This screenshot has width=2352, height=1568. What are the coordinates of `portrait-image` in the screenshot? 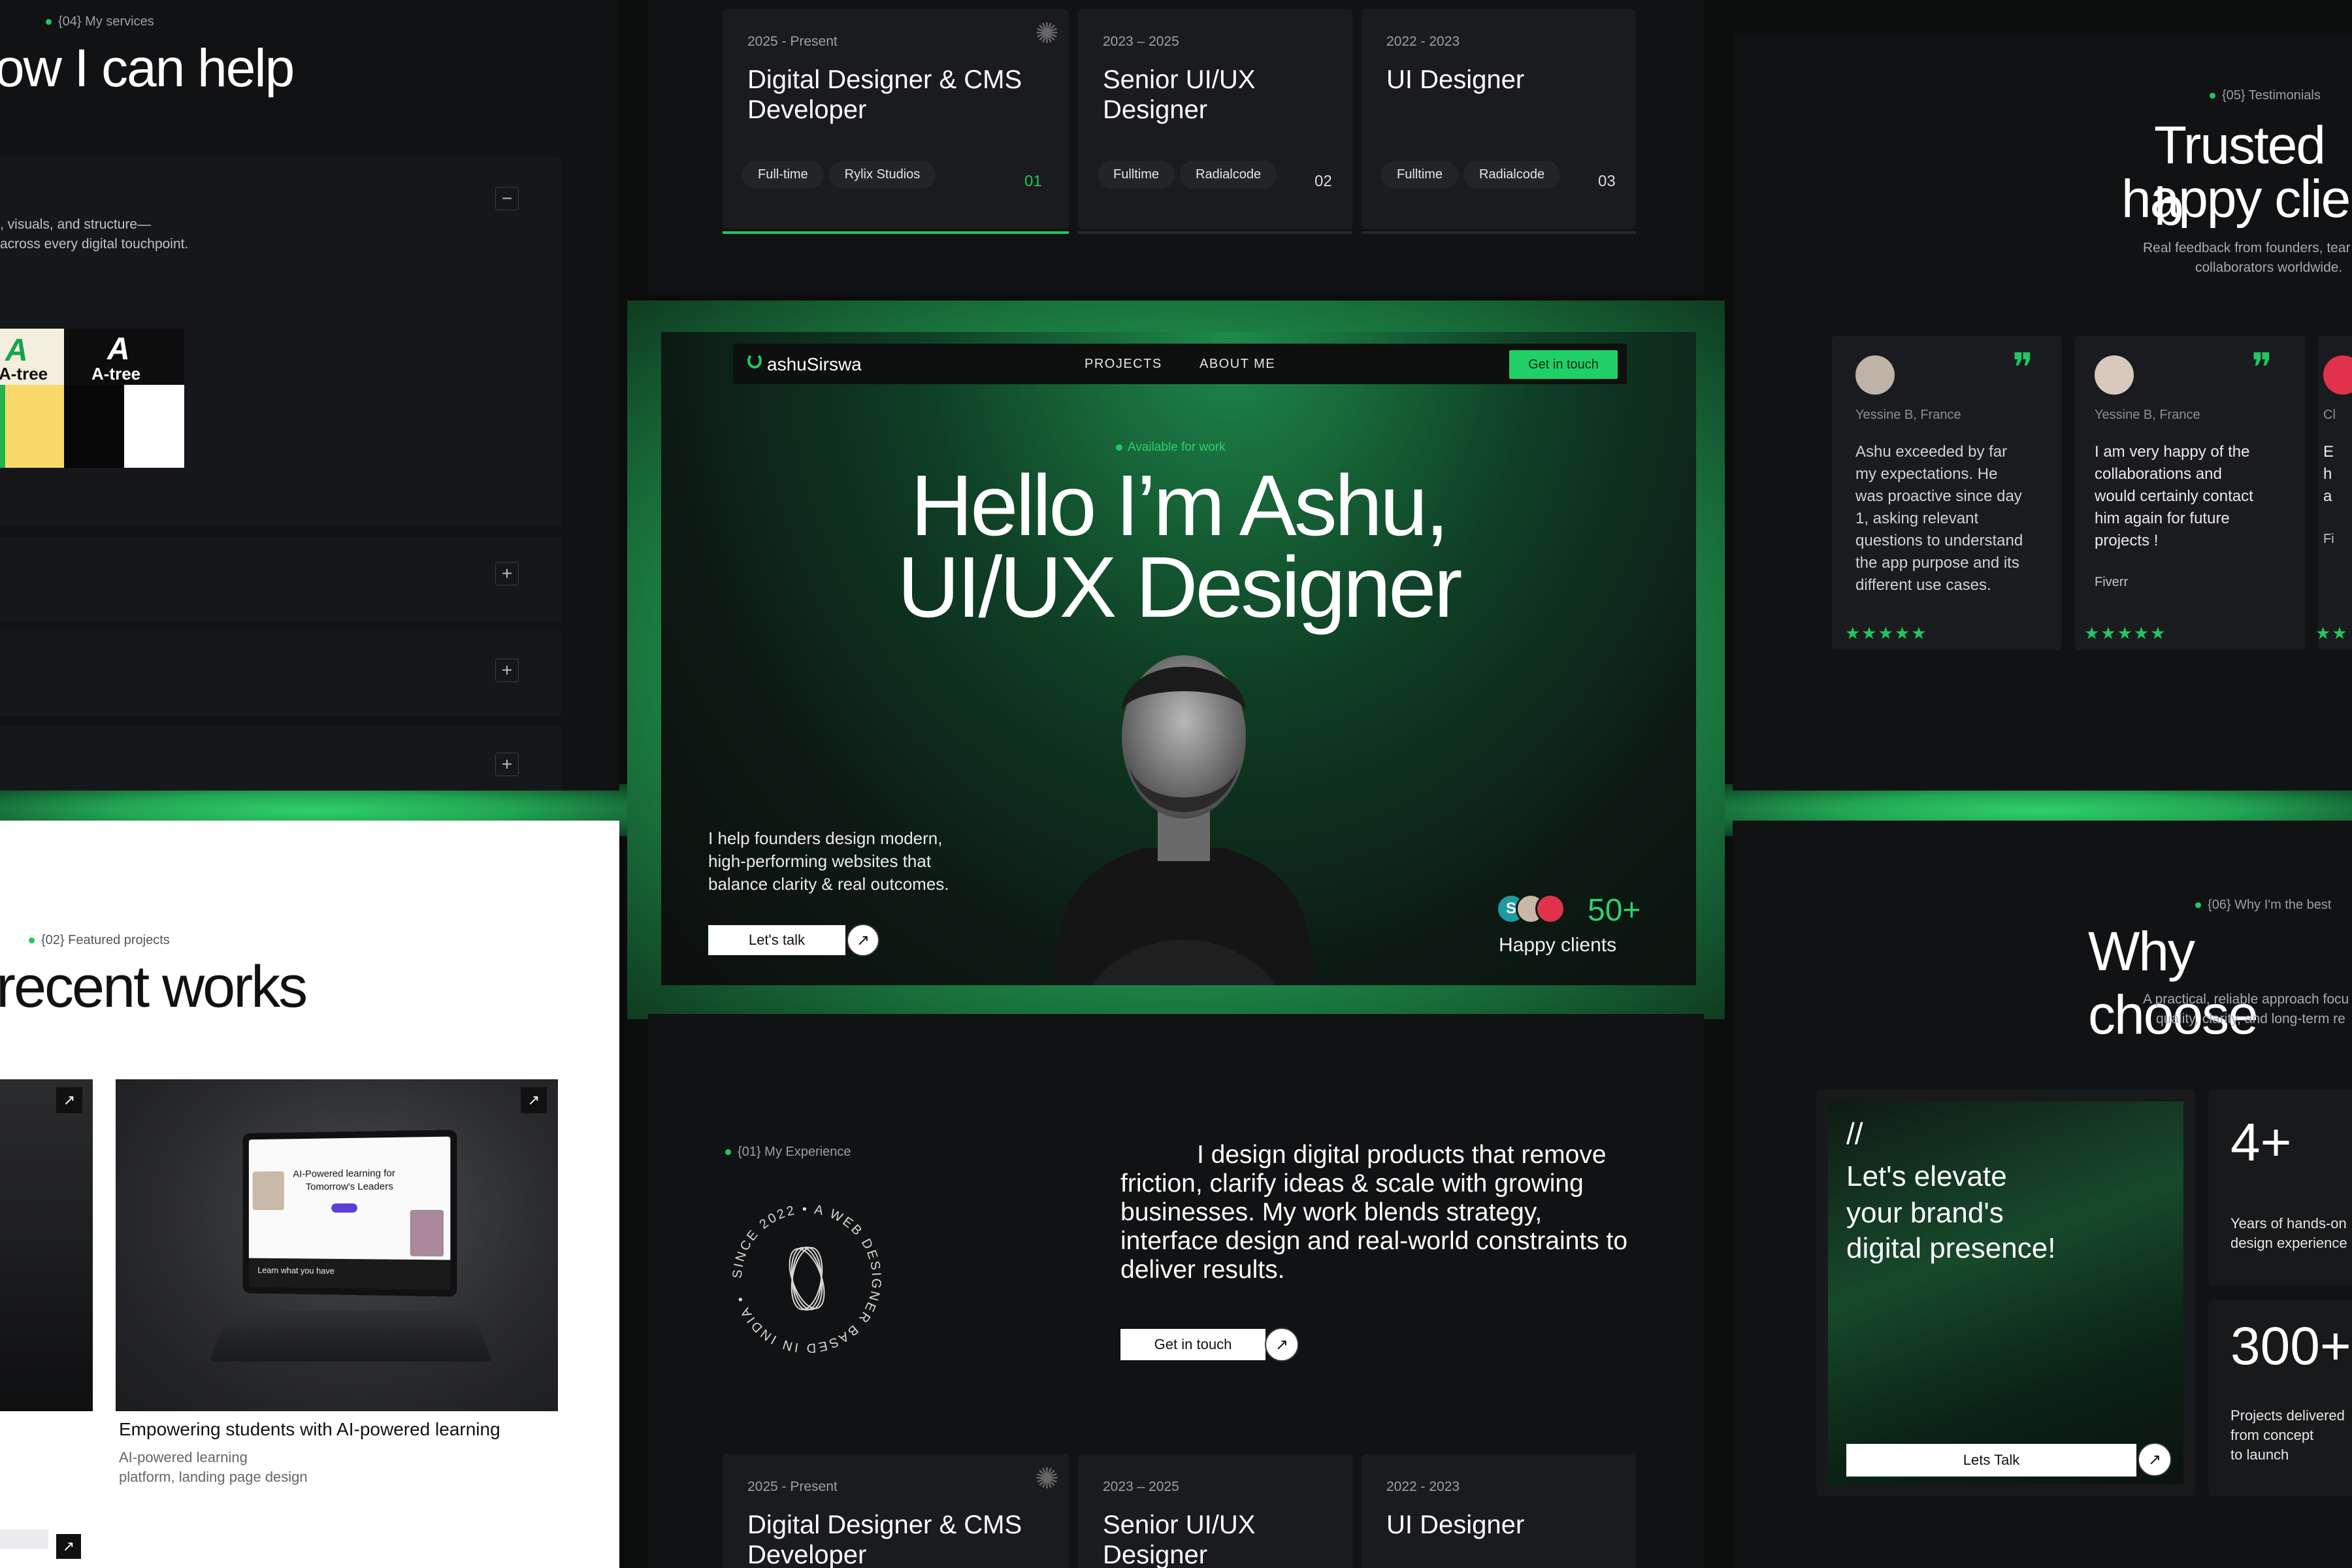 It's located at (1184, 799).